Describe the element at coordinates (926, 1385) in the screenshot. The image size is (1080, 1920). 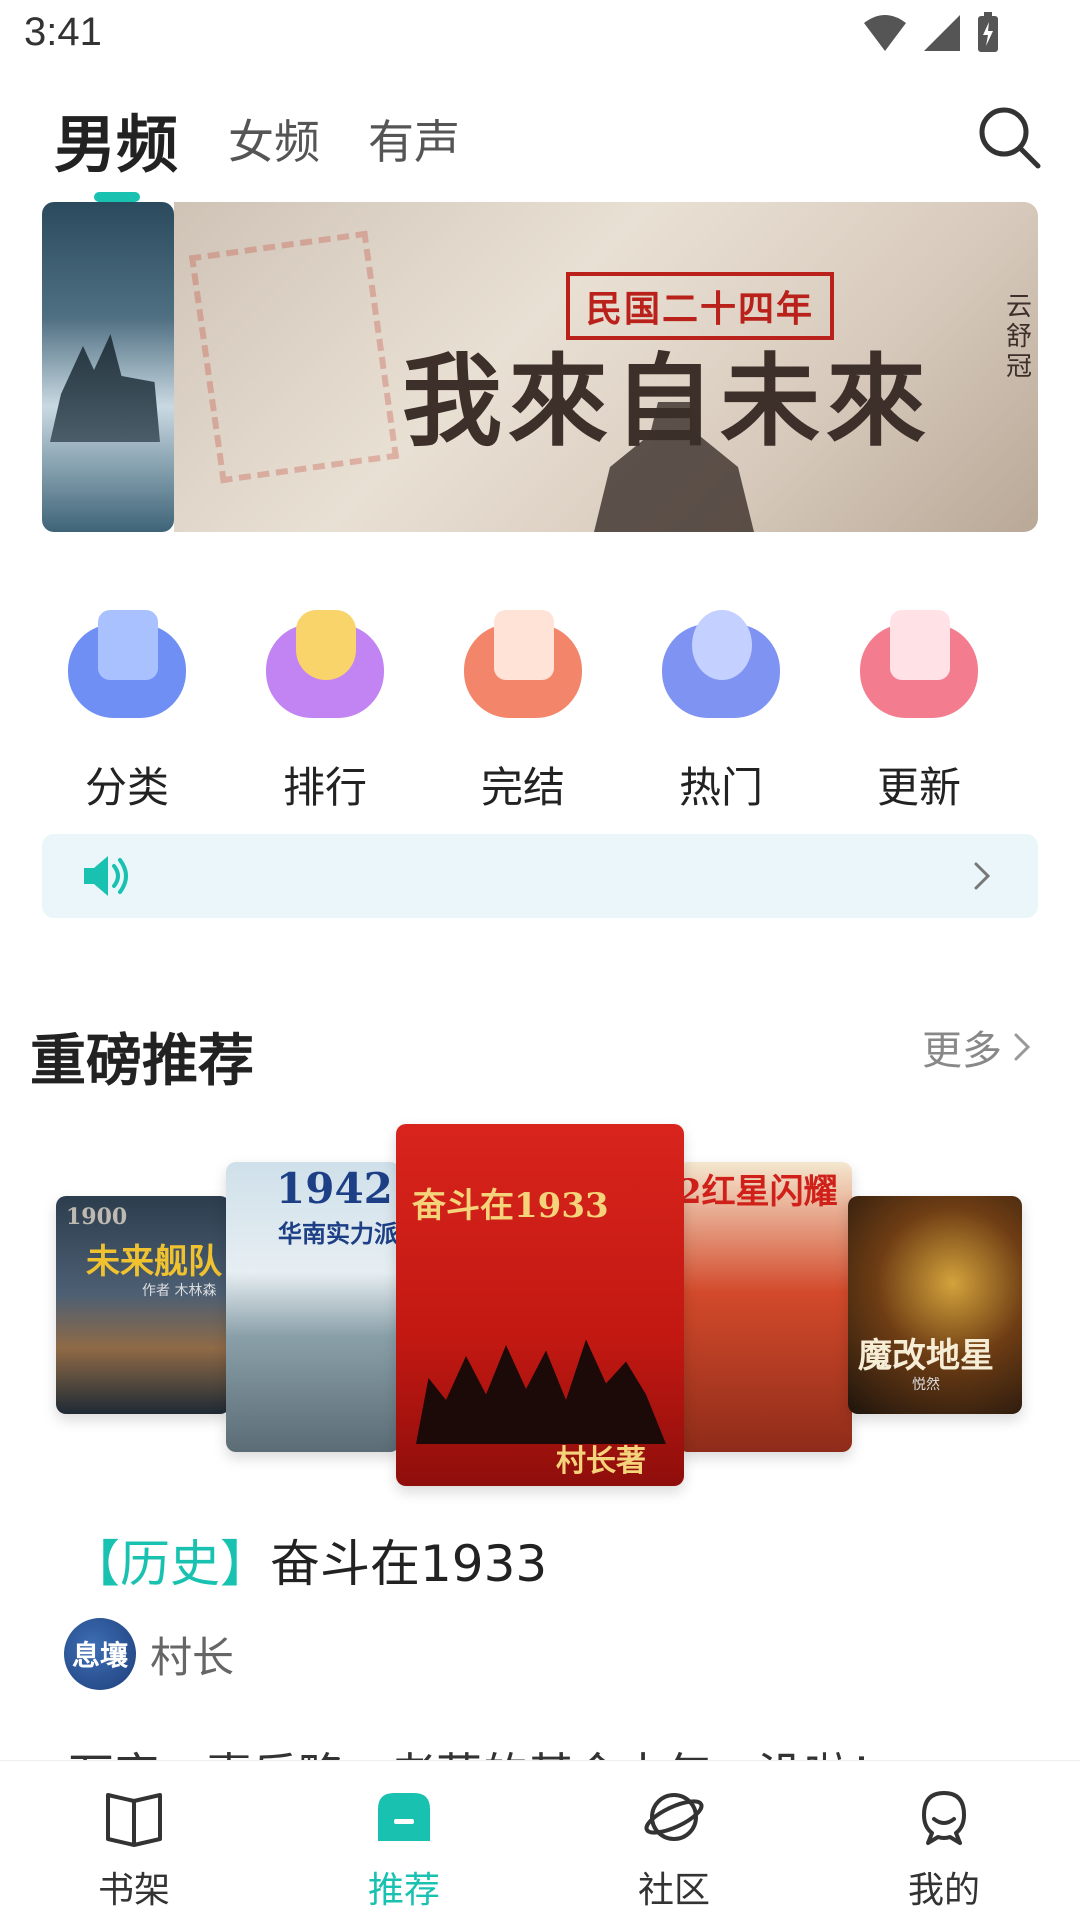
I see `book-cover-author: 悦然` at that location.